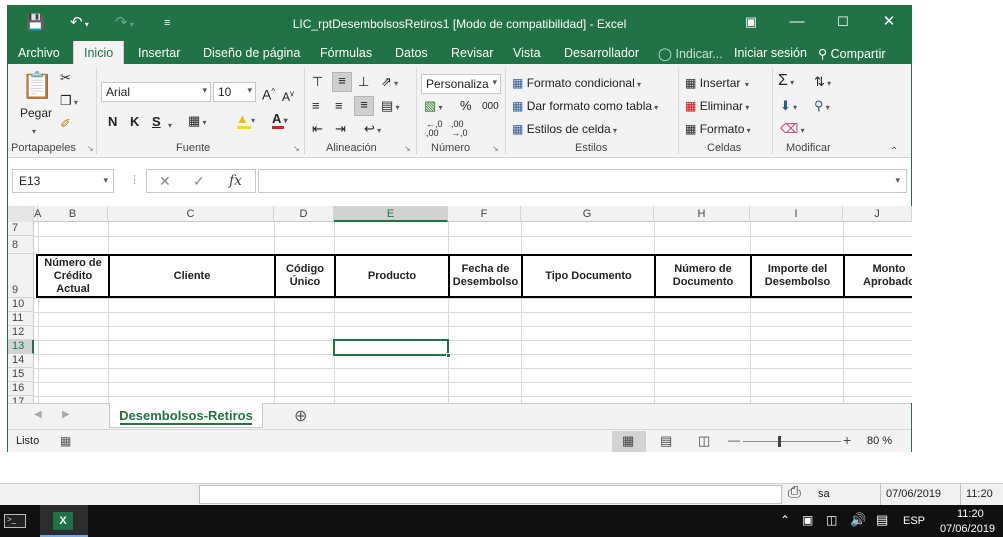 The height and width of the screenshot is (537, 1003). Describe the element at coordinates (822, 107) in the screenshot. I see `find-select-icon: ⚲ ▾` at that location.